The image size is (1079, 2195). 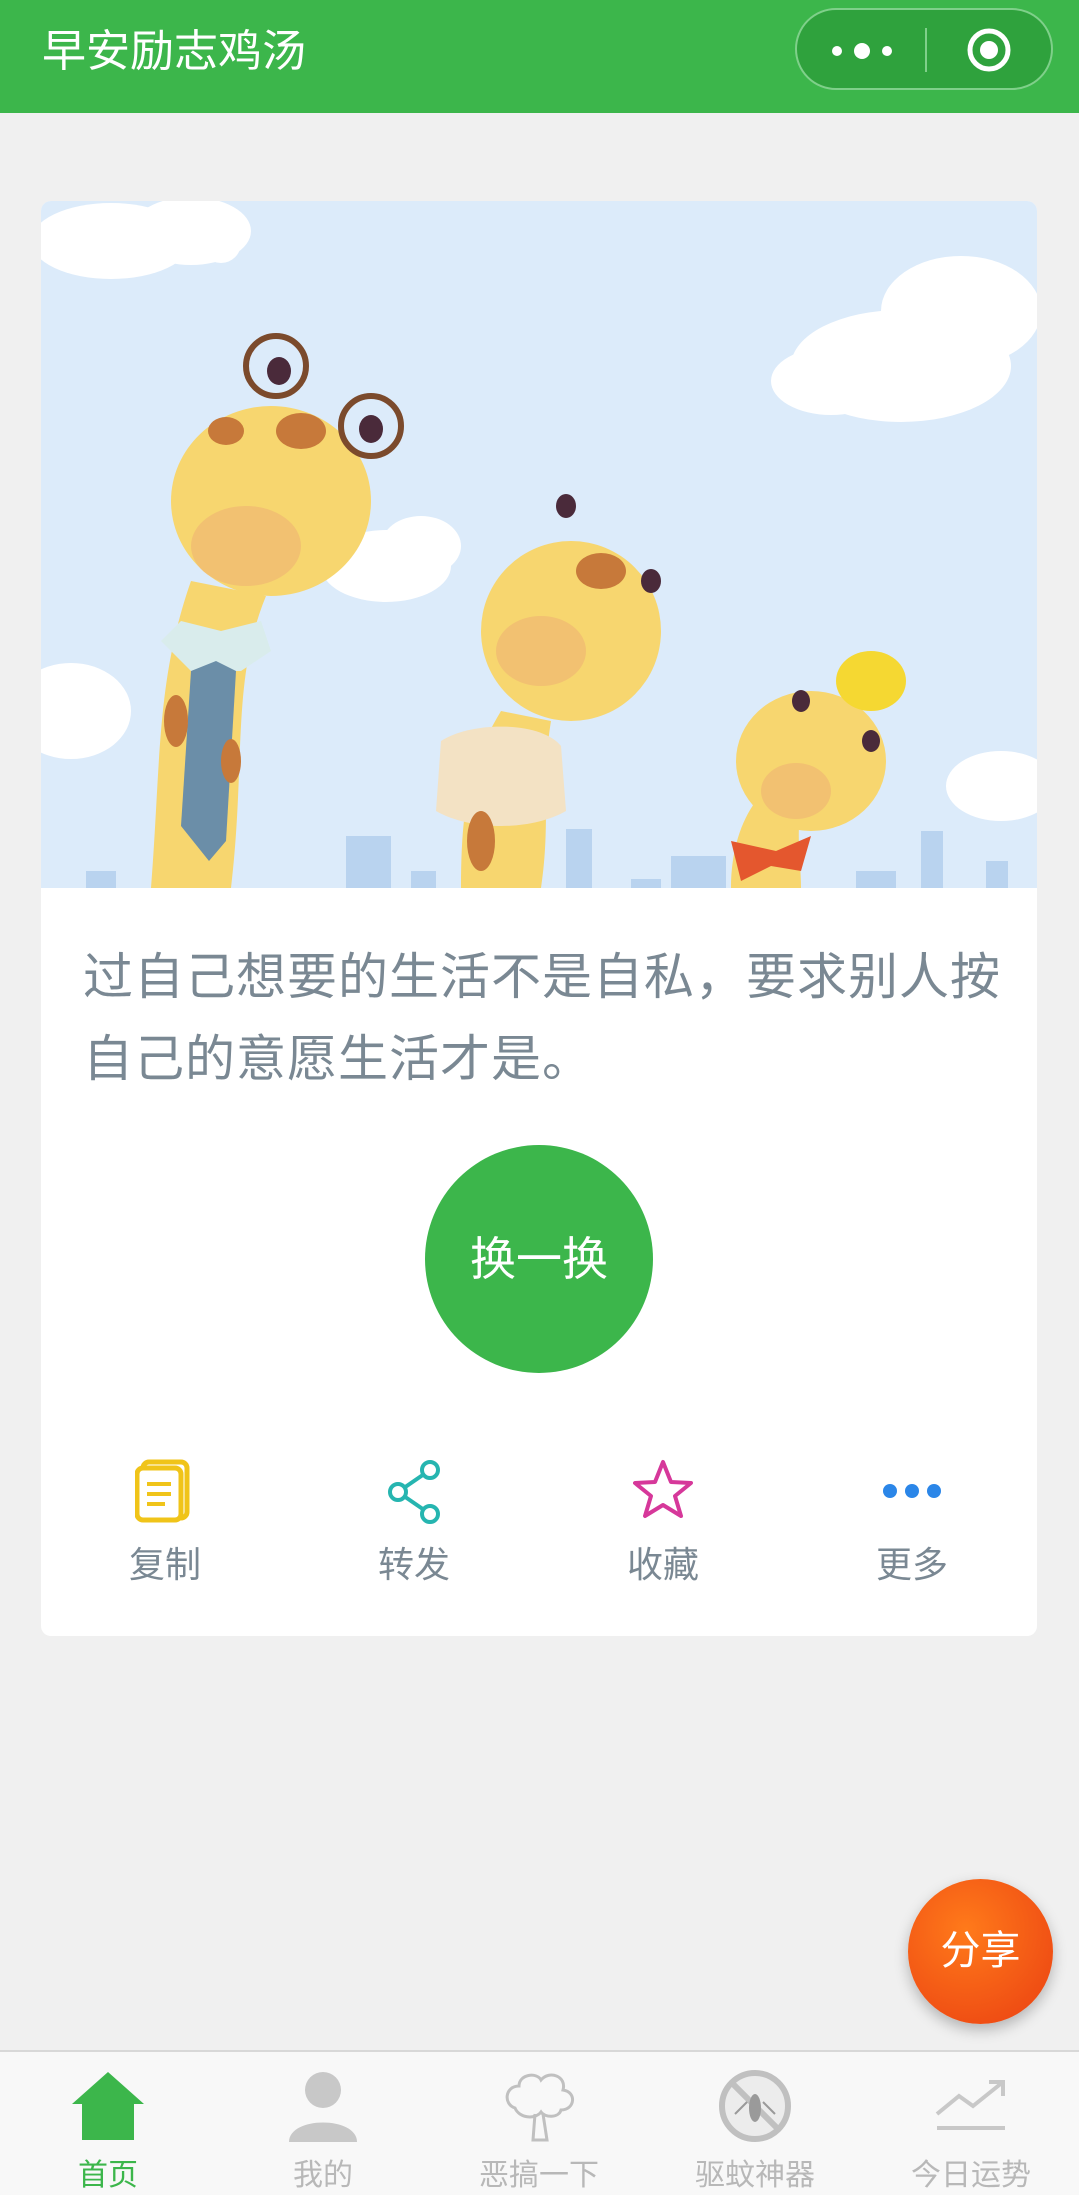 What do you see at coordinates (539, 2107) in the screenshot?
I see `tree-icon` at bounding box center [539, 2107].